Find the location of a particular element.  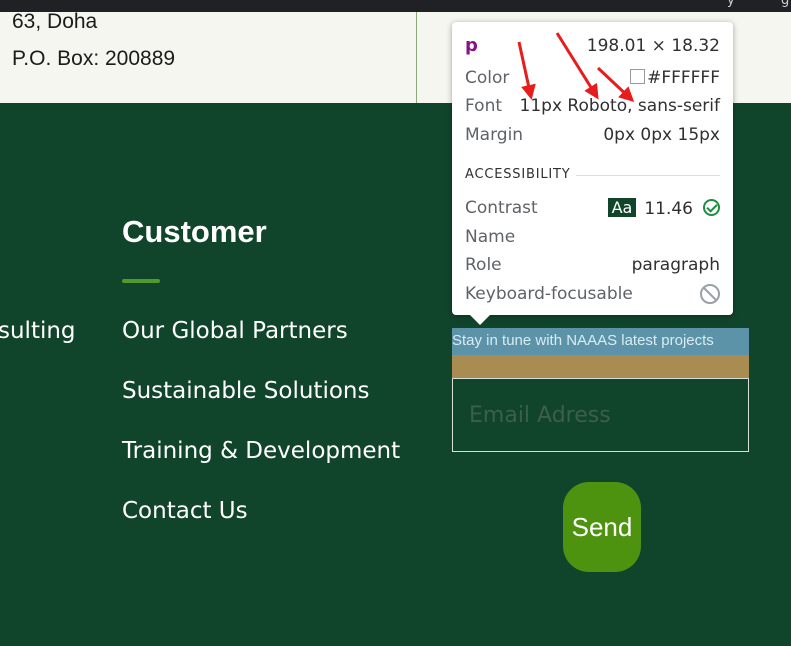

ban-icon is located at coordinates (710, 294).